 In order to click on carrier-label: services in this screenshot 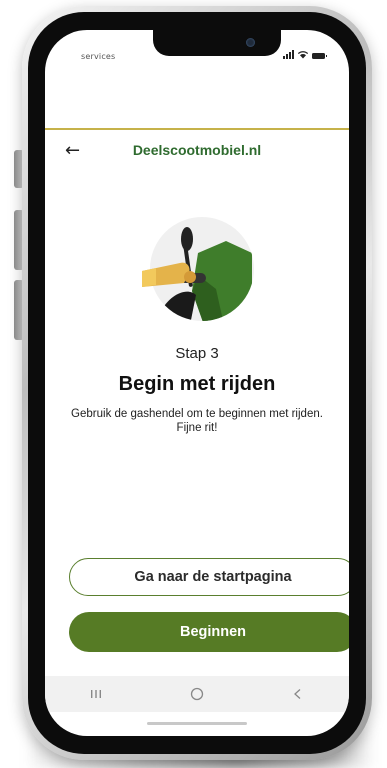, I will do `click(98, 56)`.